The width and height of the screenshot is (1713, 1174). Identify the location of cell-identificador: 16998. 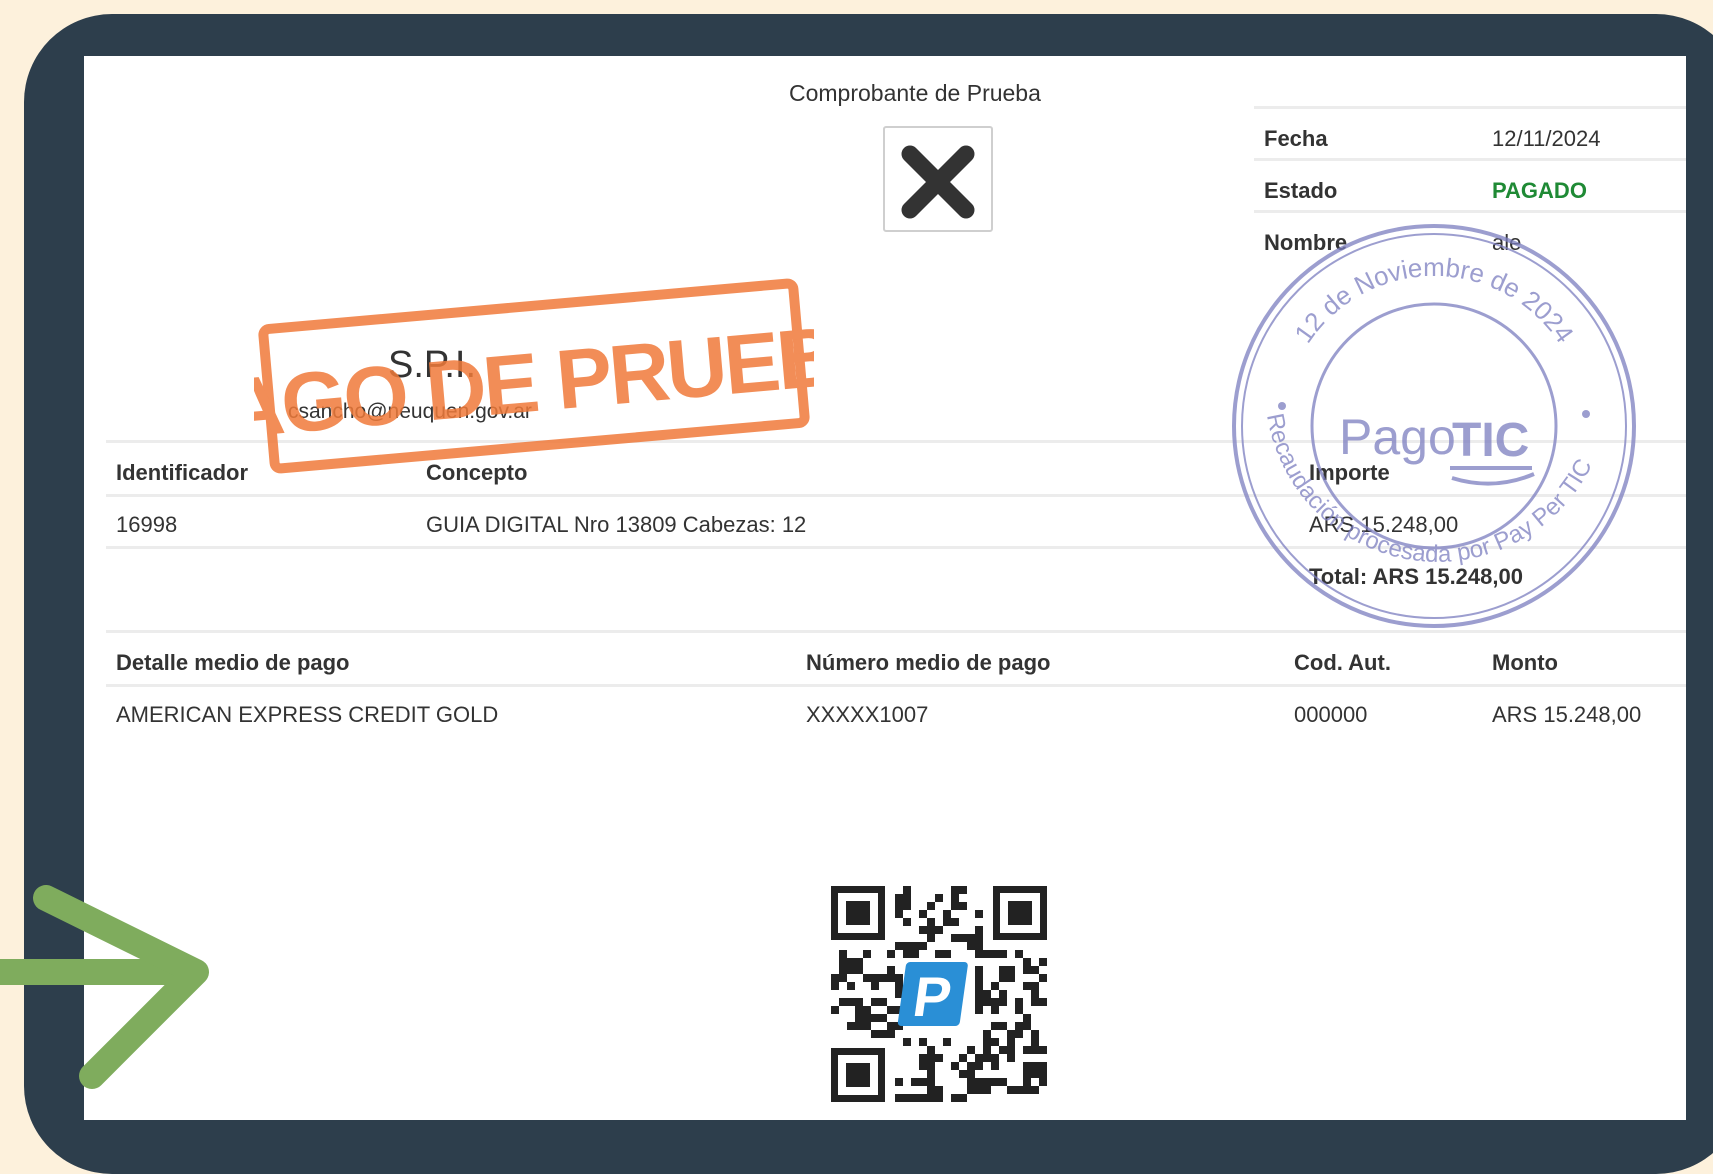
(147, 524).